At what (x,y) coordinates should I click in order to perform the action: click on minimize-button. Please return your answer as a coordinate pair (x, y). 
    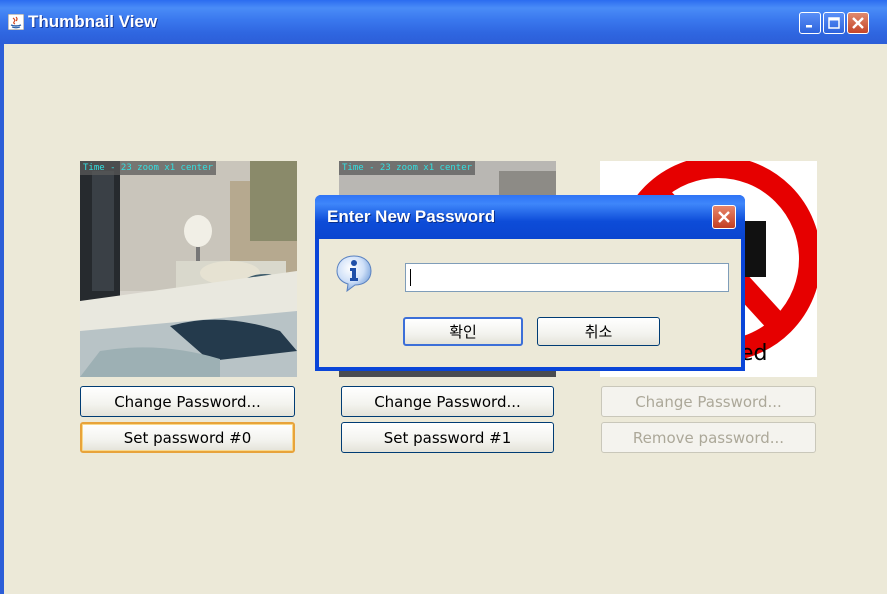
    Looking at the image, I should click on (810, 23).